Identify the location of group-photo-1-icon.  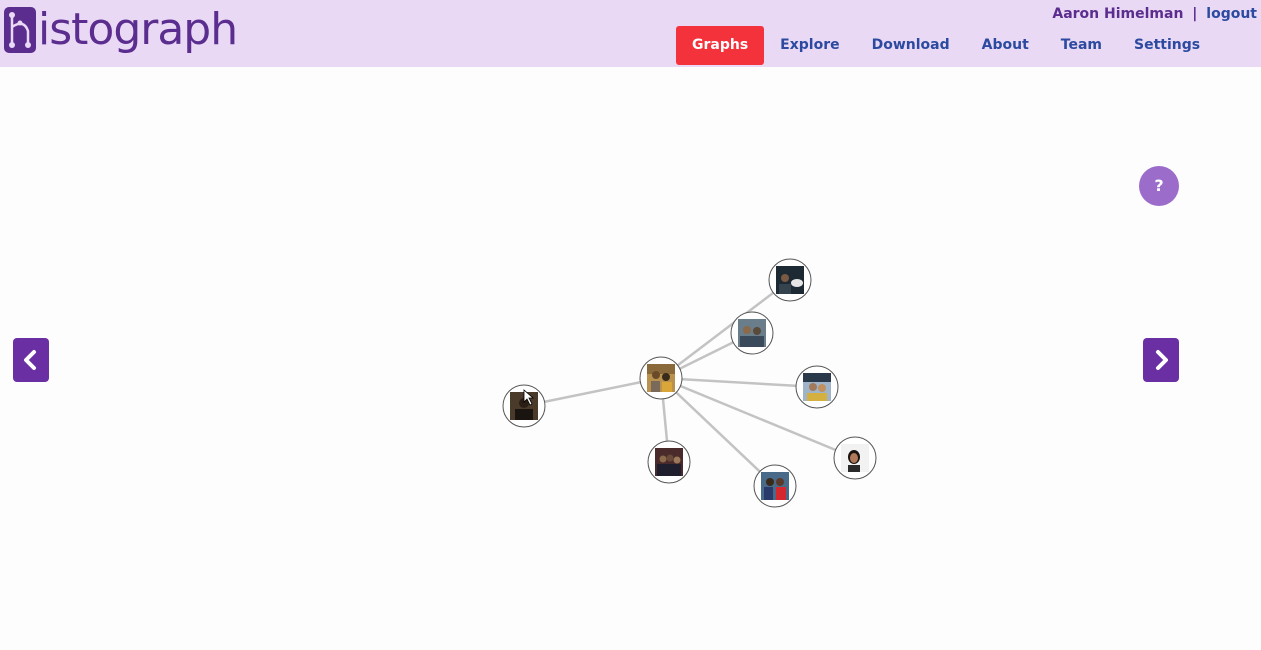
(790, 280).